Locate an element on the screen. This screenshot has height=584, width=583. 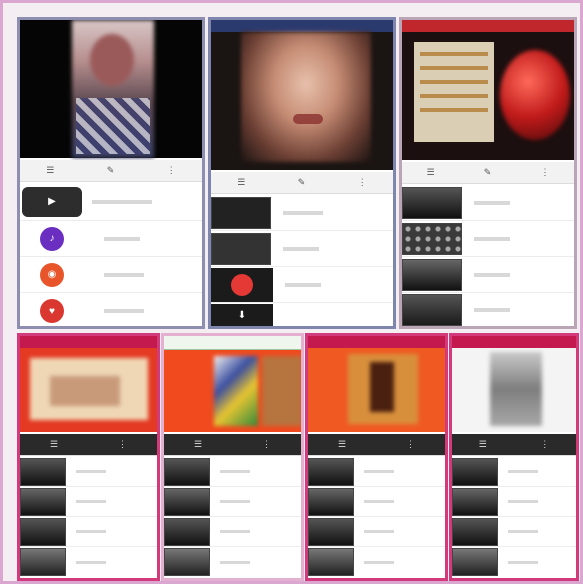
list-item: ⬇ is located at coordinates (302, 314).